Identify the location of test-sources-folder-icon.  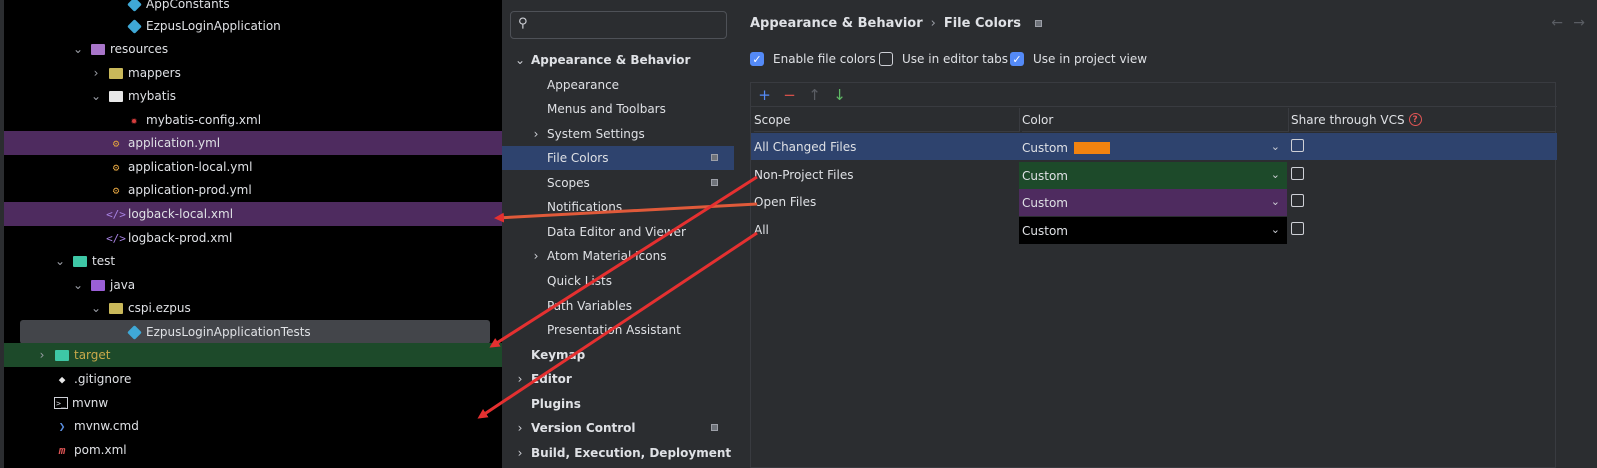
(98, 285).